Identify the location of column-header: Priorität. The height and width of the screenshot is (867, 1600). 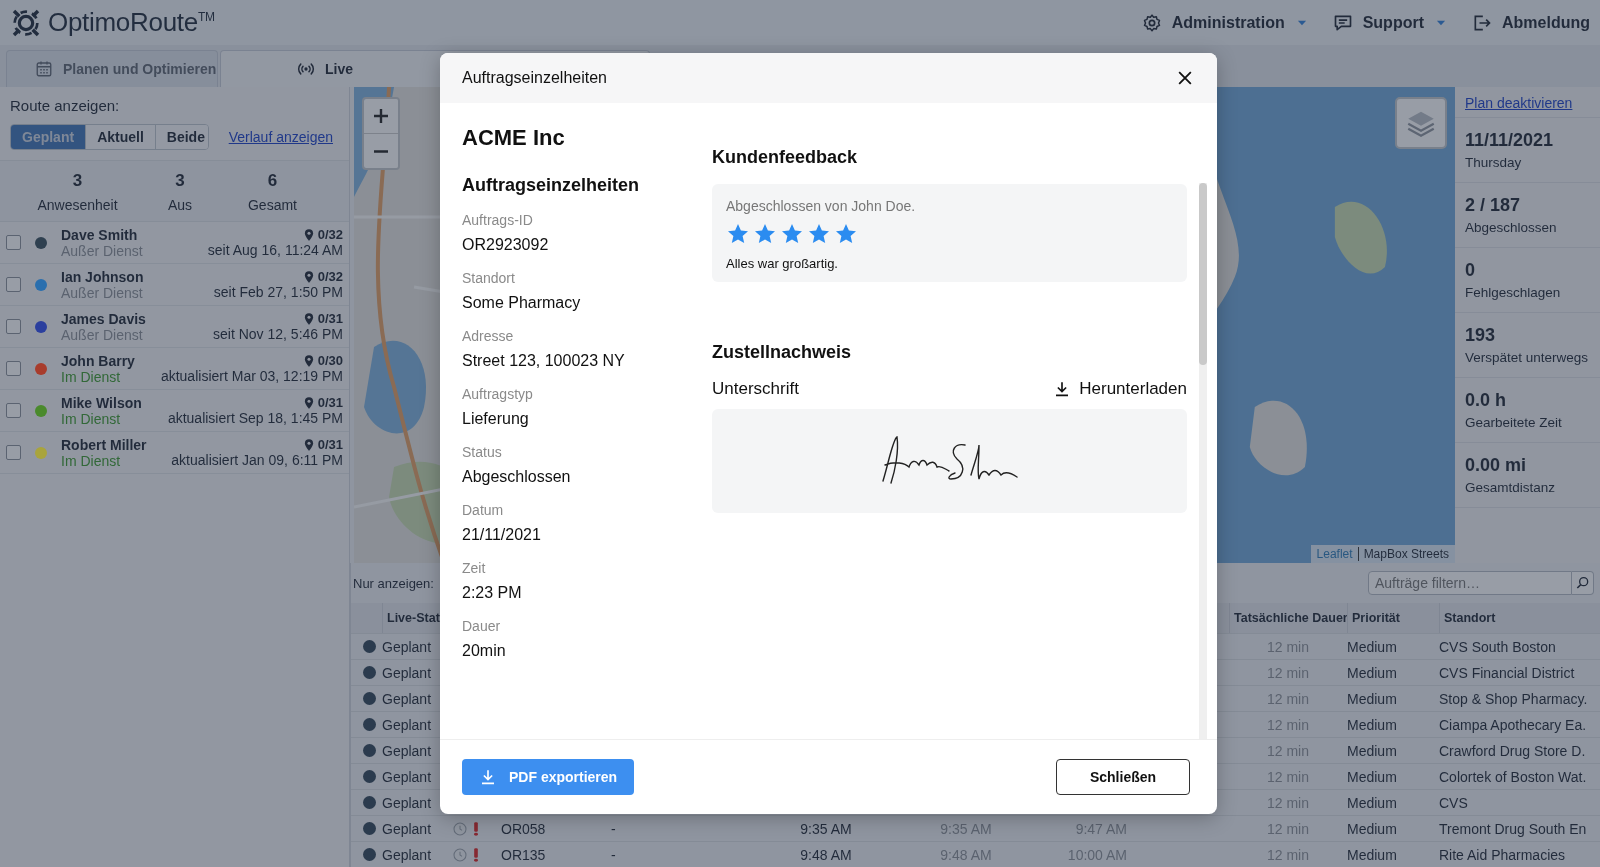
(1393, 618).